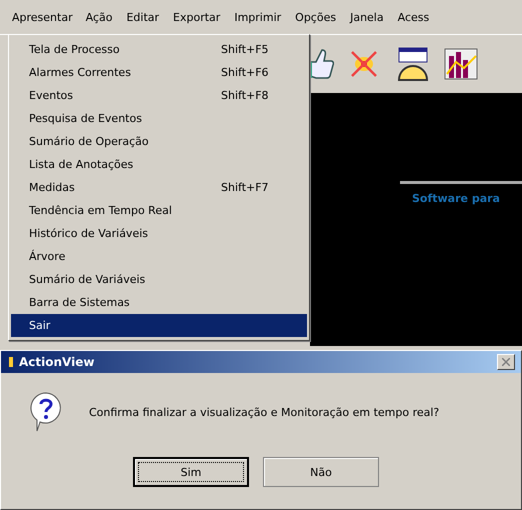  I want to click on menu-item: Opções, so click(316, 17).